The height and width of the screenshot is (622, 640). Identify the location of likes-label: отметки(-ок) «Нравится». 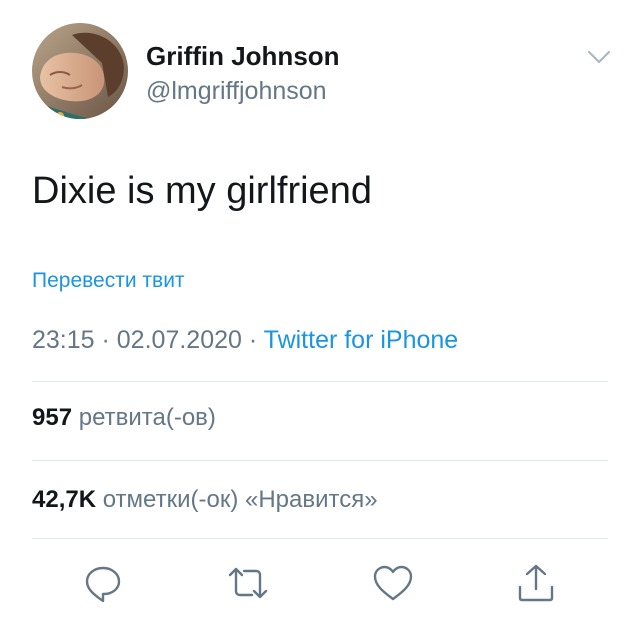
(240, 499).